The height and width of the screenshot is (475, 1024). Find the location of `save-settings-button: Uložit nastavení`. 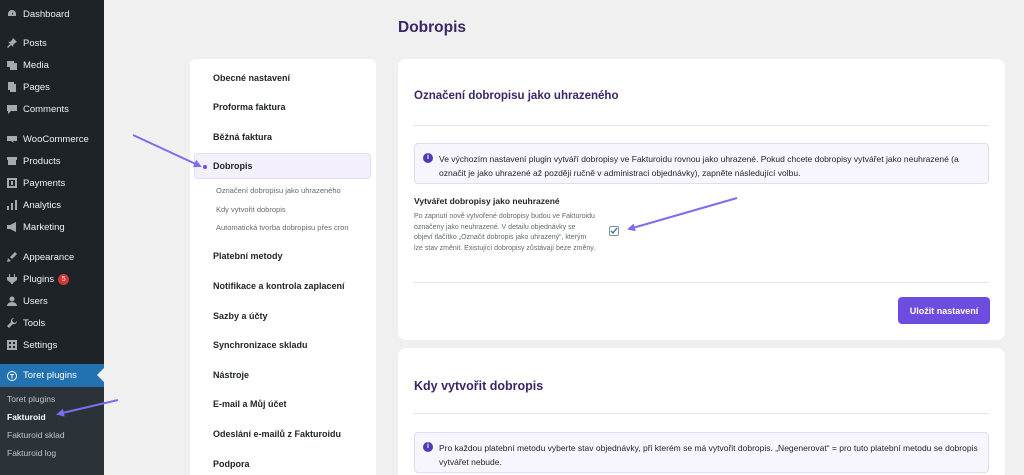

save-settings-button: Uložit nastavení is located at coordinates (944, 310).